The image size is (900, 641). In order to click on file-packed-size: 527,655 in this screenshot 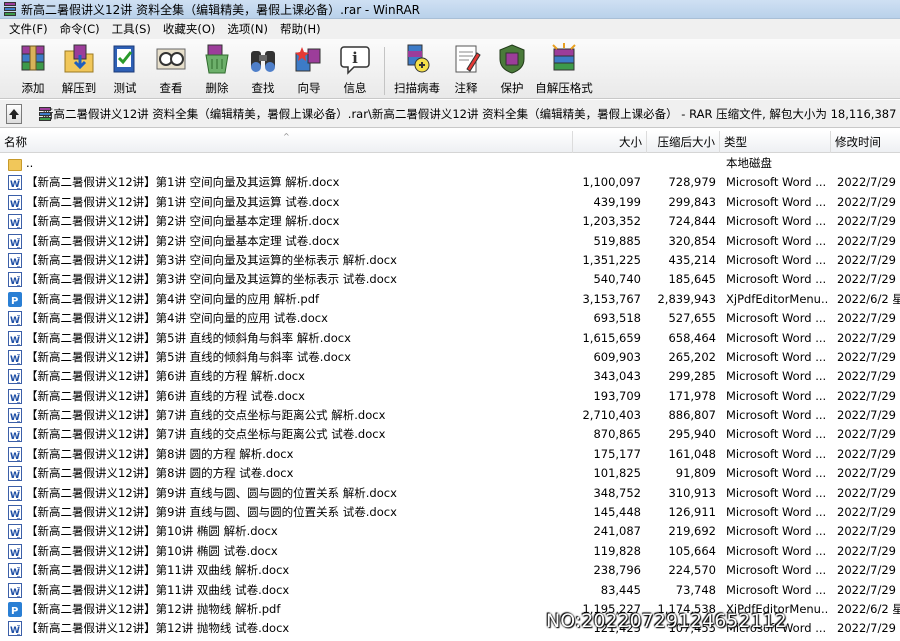, I will do `click(692, 318)`.